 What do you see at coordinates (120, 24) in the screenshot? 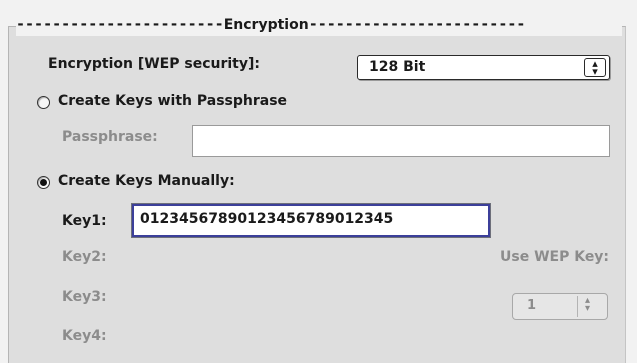
I see `section-title-dashes-left: -----------------------` at bounding box center [120, 24].